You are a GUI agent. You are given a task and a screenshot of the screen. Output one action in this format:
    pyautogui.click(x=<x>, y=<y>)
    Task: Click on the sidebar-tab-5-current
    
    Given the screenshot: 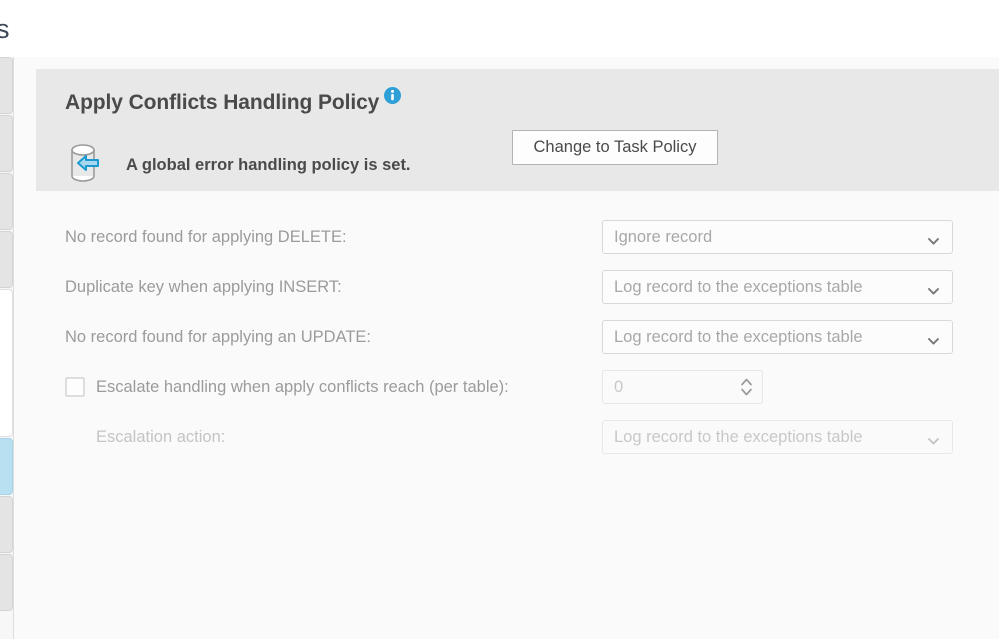 What is the action you would take?
    pyautogui.click(x=6, y=363)
    